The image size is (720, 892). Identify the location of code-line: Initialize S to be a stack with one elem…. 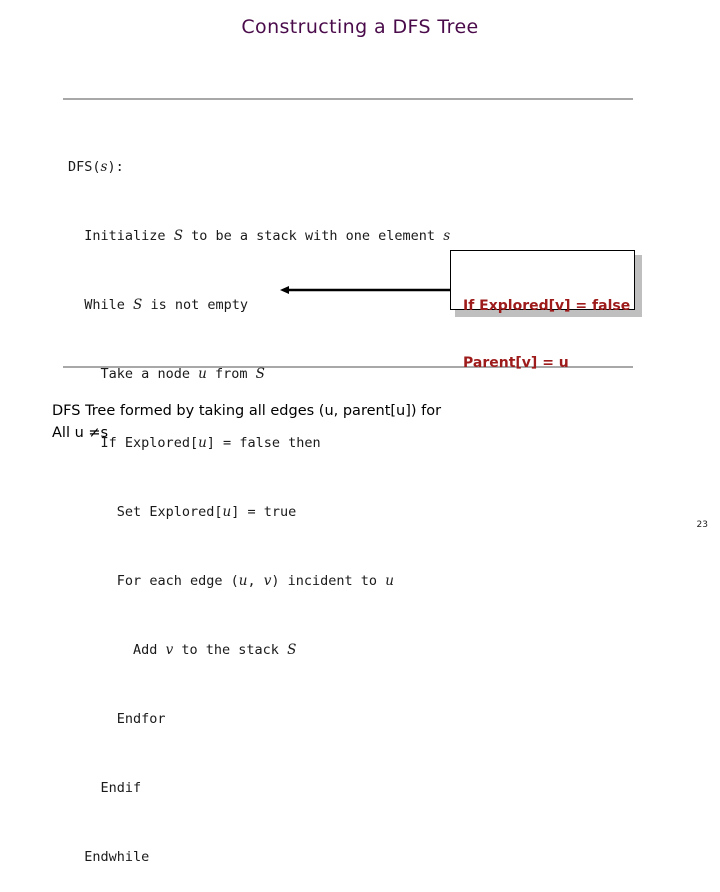
(267, 236).